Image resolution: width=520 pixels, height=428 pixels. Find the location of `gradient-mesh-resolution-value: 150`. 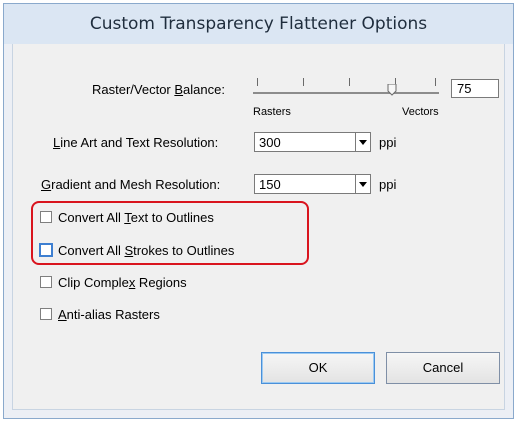

gradient-mesh-resolution-value: 150 is located at coordinates (270, 184).